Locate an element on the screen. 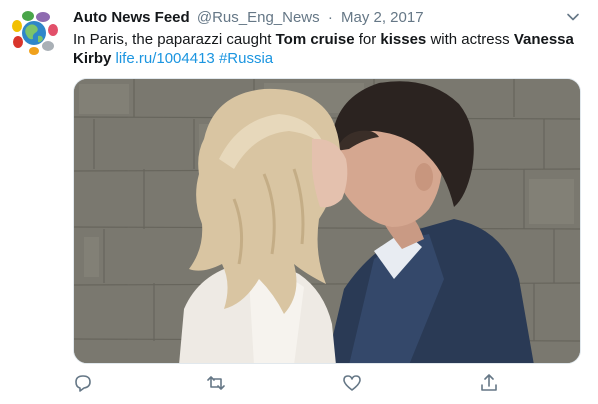 Image resolution: width=598 pixels, height=404 pixels. author-handle: @Rus_Eng_News is located at coordinates (258, 17).